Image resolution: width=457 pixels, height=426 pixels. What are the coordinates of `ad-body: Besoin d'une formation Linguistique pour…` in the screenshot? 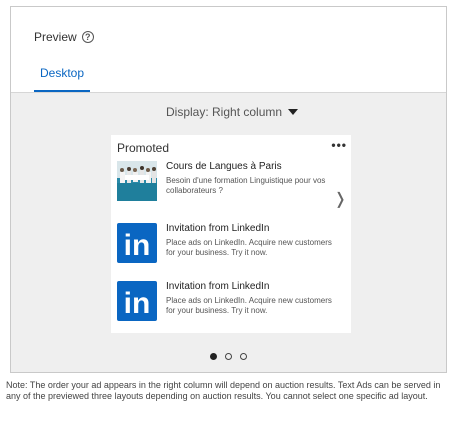 It's located at (246, 185).